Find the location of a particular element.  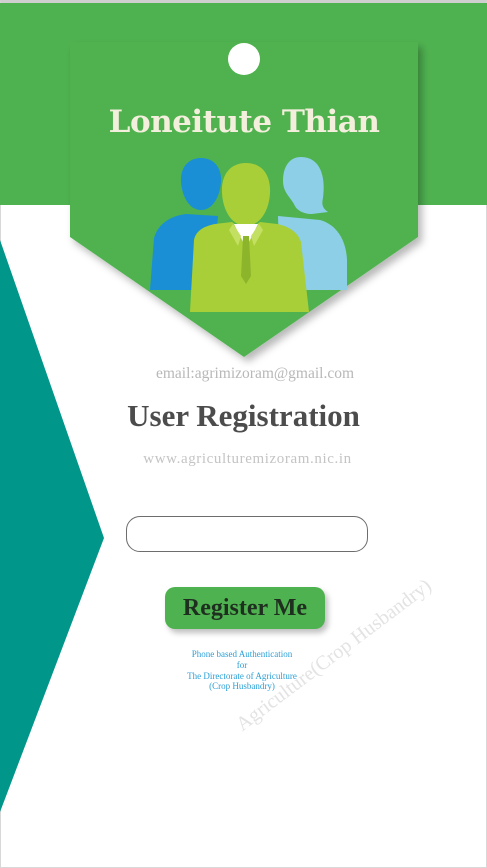

website-text: www.agriculturemizoram.nic.in is located at coordinates (247, 459).